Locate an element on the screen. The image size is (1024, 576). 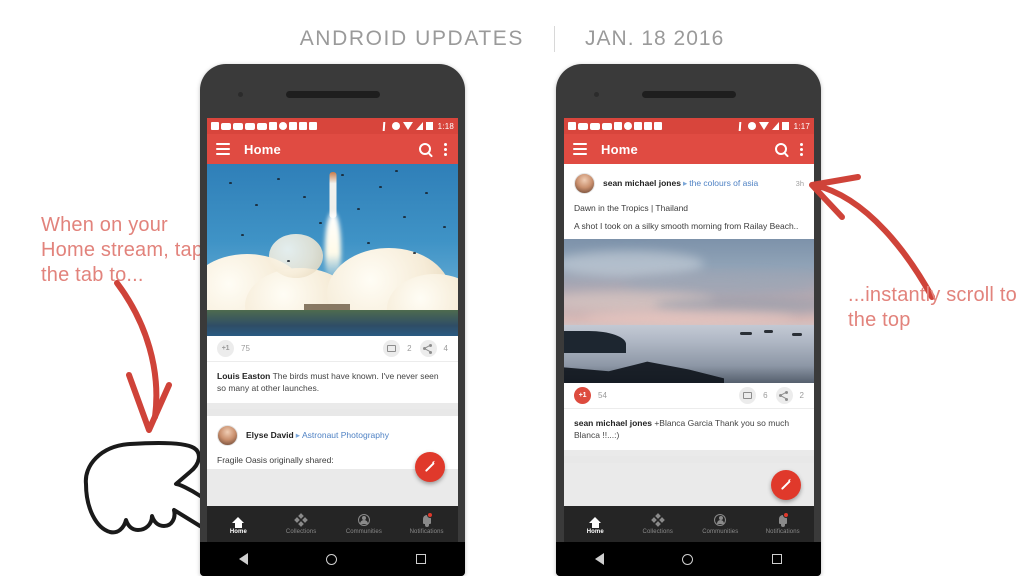
post-author: sean michael jones is located at coordinates (642, 183).